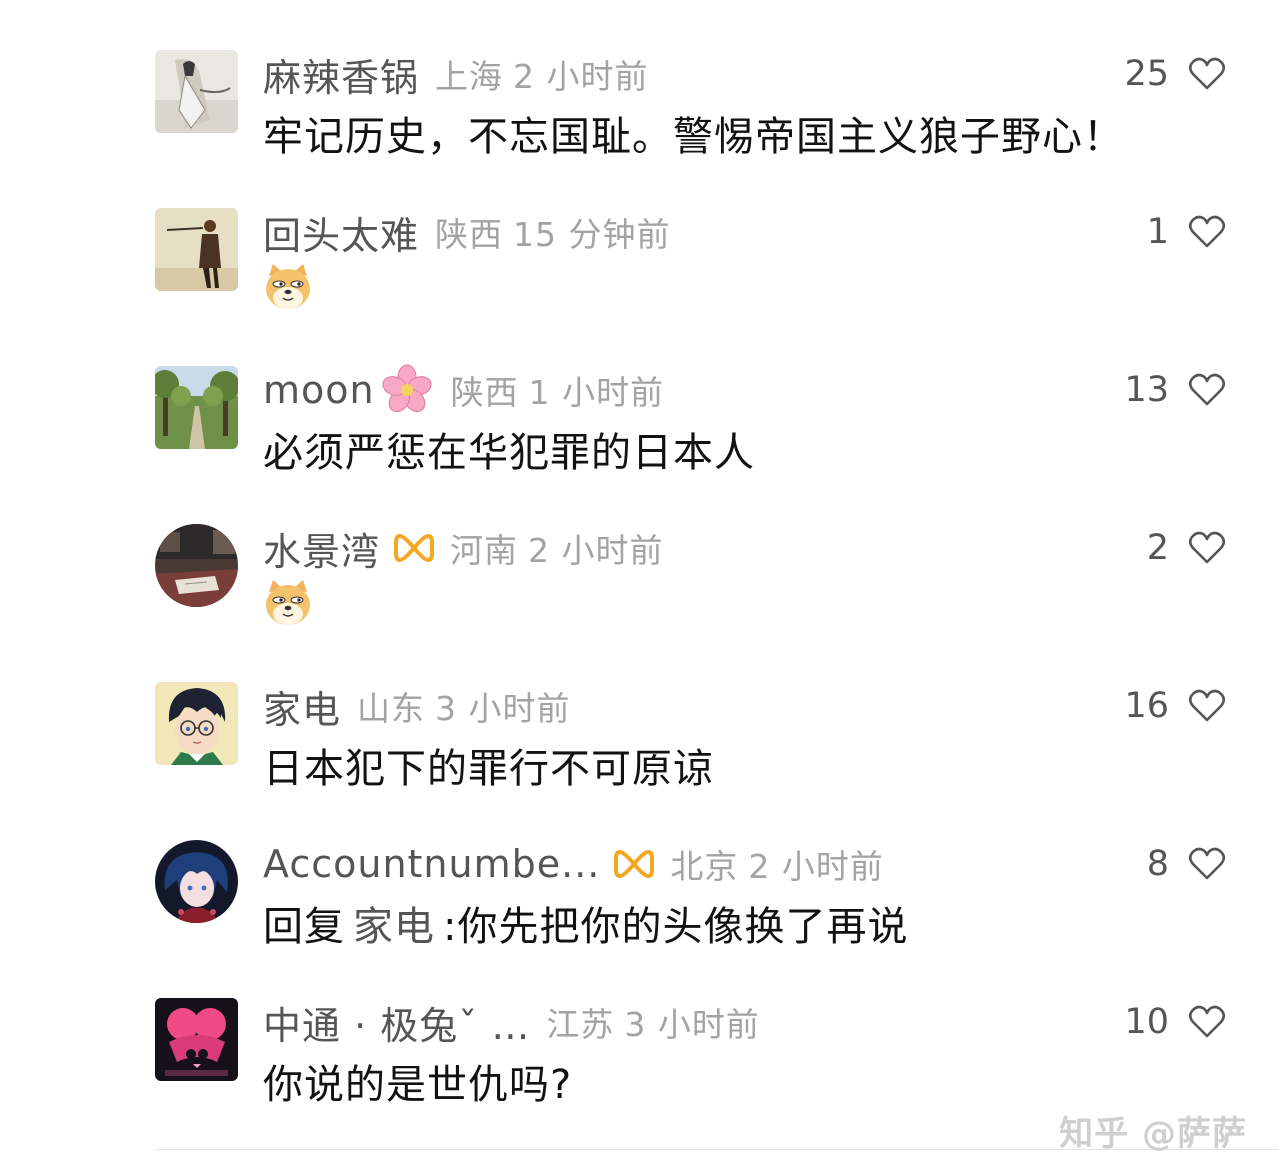  Describe the element at coordinates (1175, 1022) in the screenshot. I see `like-button: 10` at that location.